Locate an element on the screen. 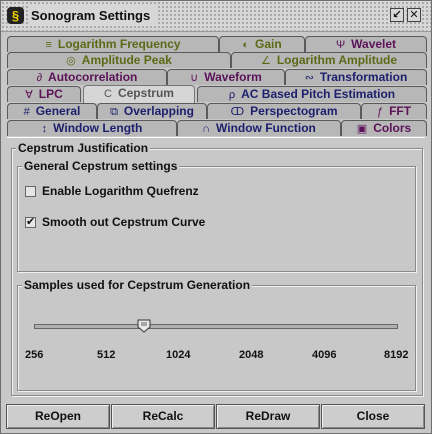  tab-label: Gain is located at coordinates (268, 44).